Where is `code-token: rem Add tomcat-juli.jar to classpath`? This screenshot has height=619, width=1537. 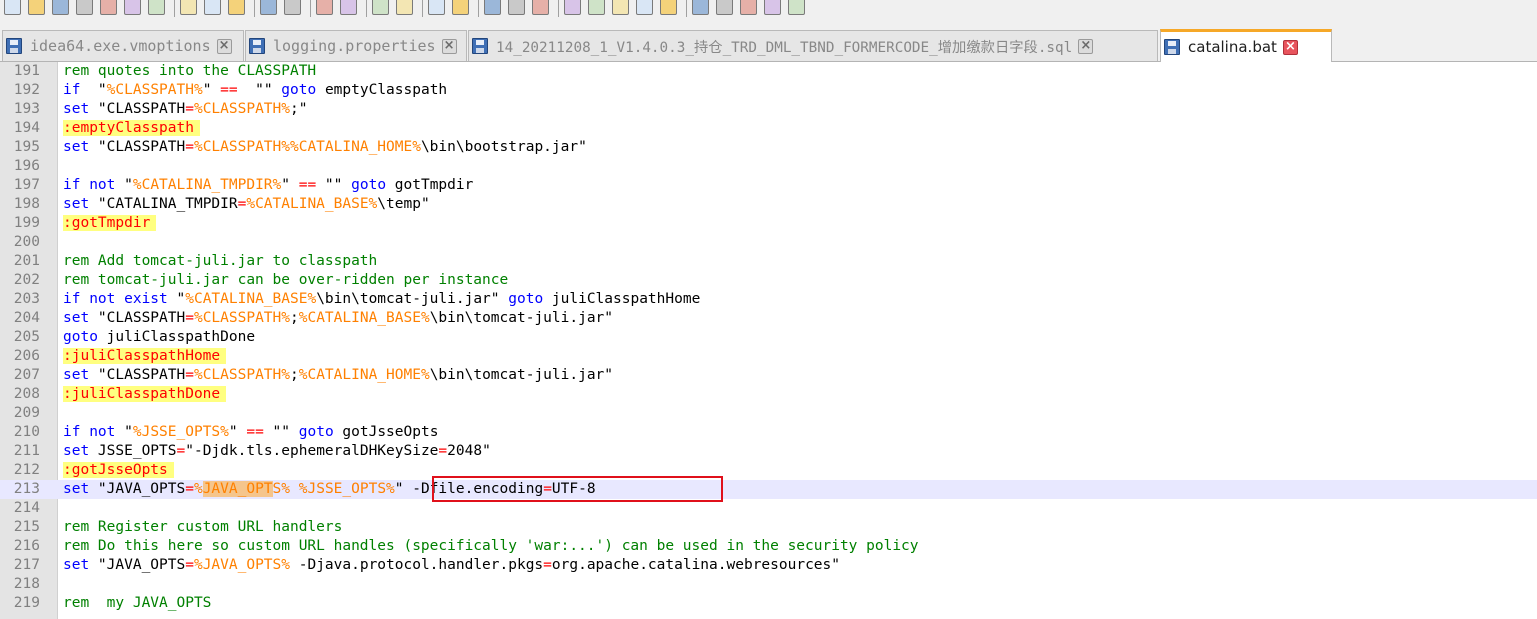
code-token: rem Add tomcat-juli.jar to classpath is located at coordinates (220, 261).